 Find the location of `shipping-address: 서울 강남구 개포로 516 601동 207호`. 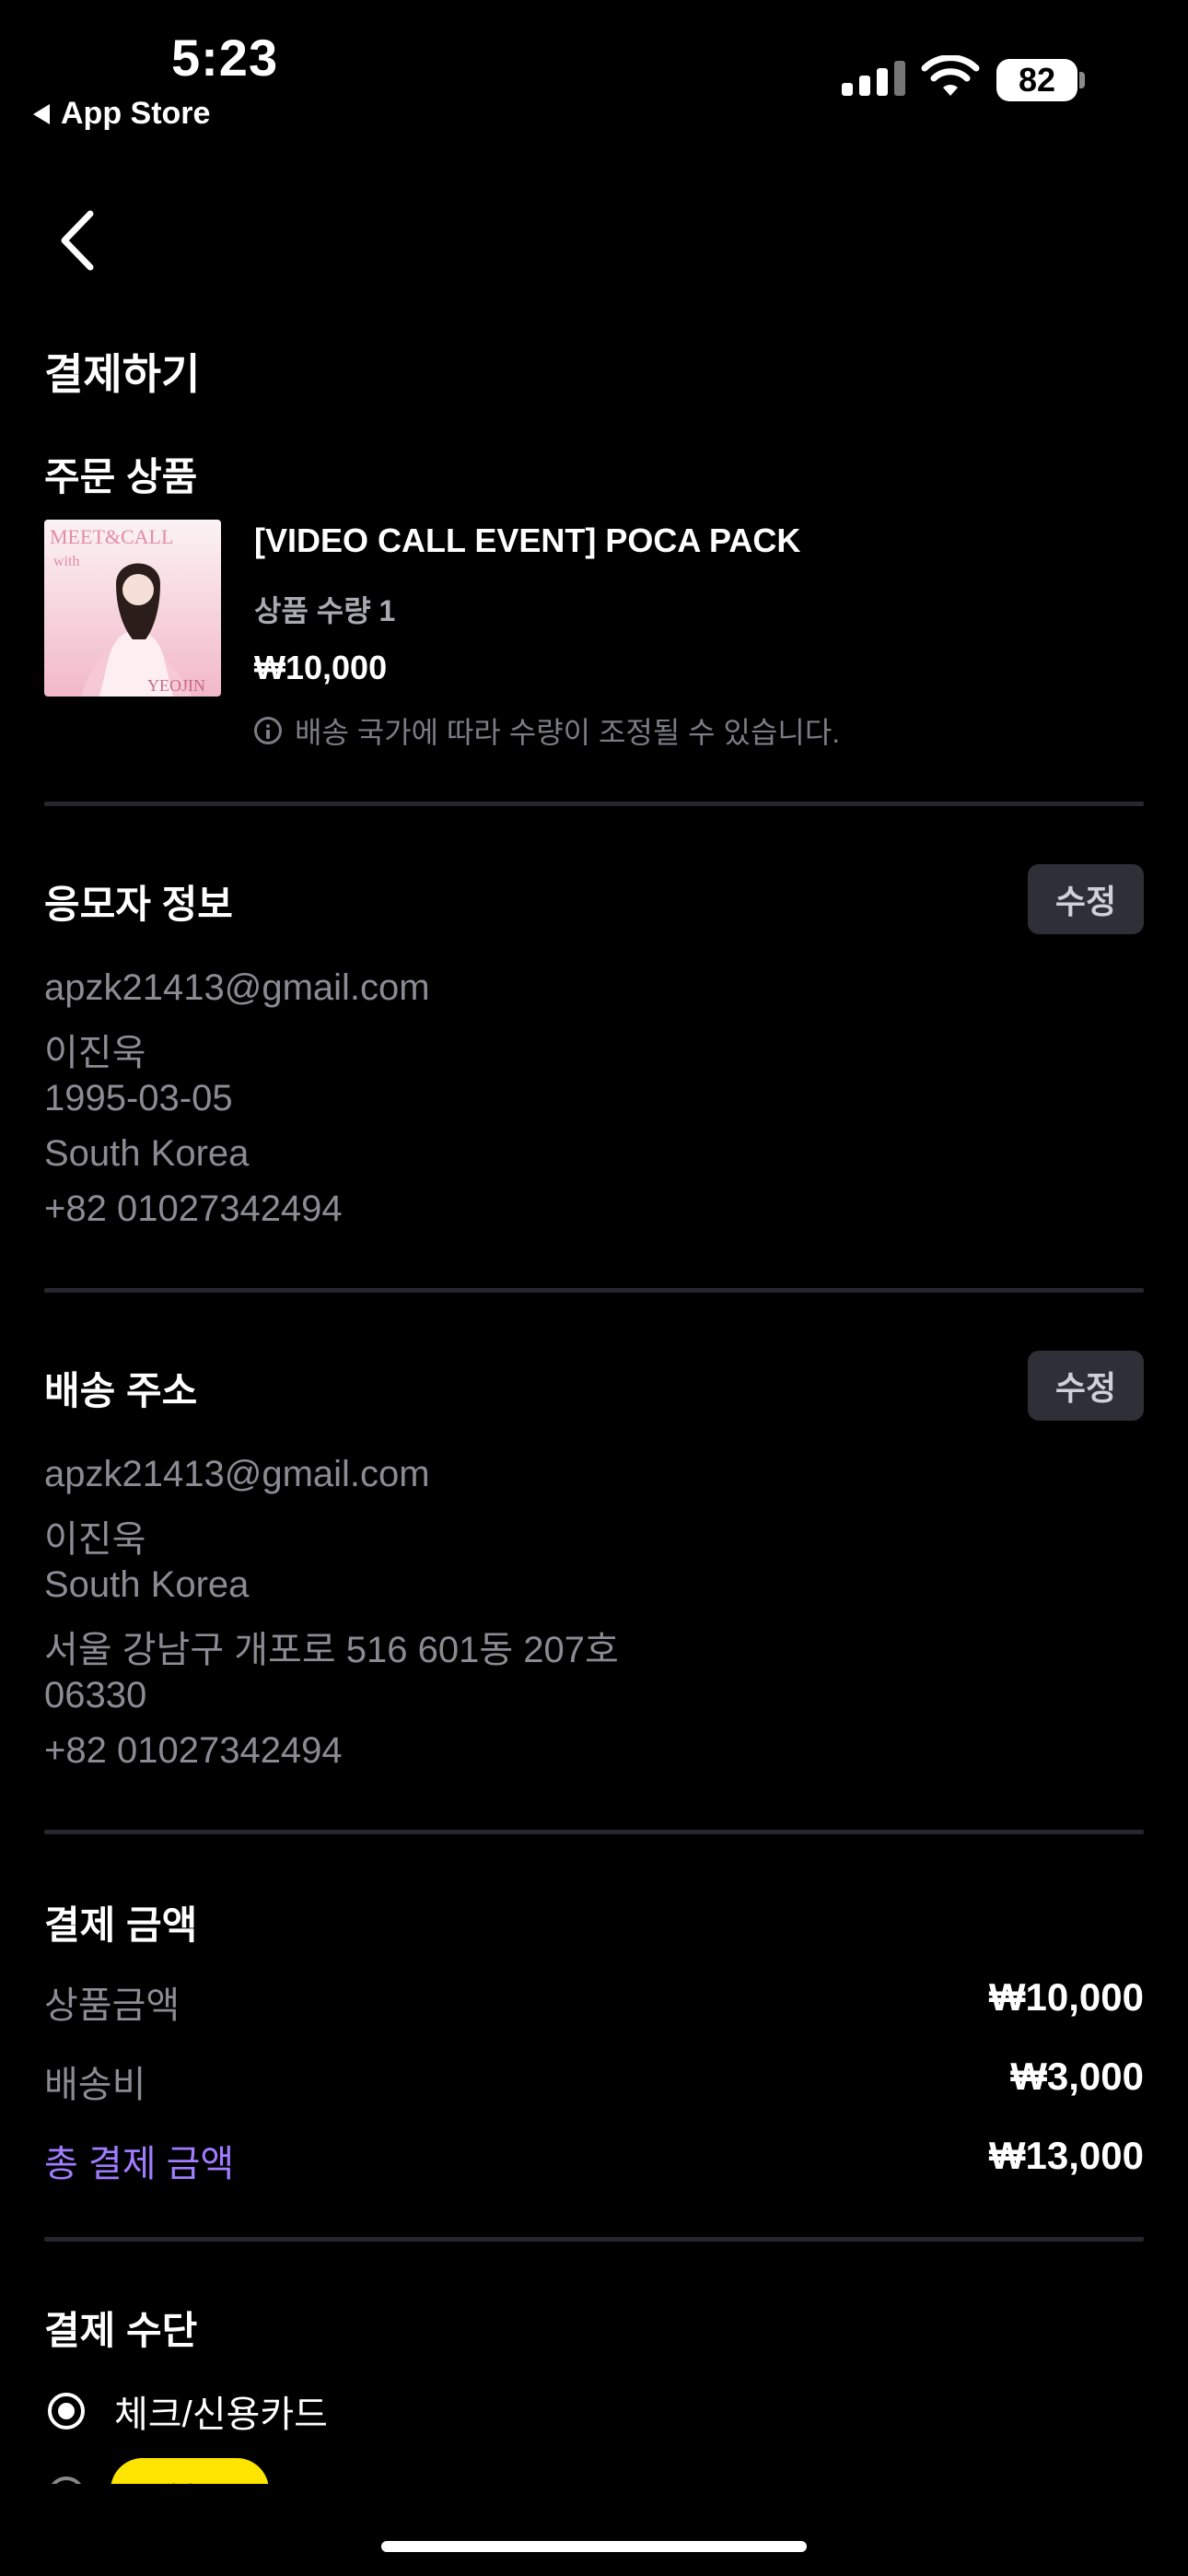

shipping-address: 서울 강남구 개포로 516 601동 207호 is located at coordinates (331, 1650).